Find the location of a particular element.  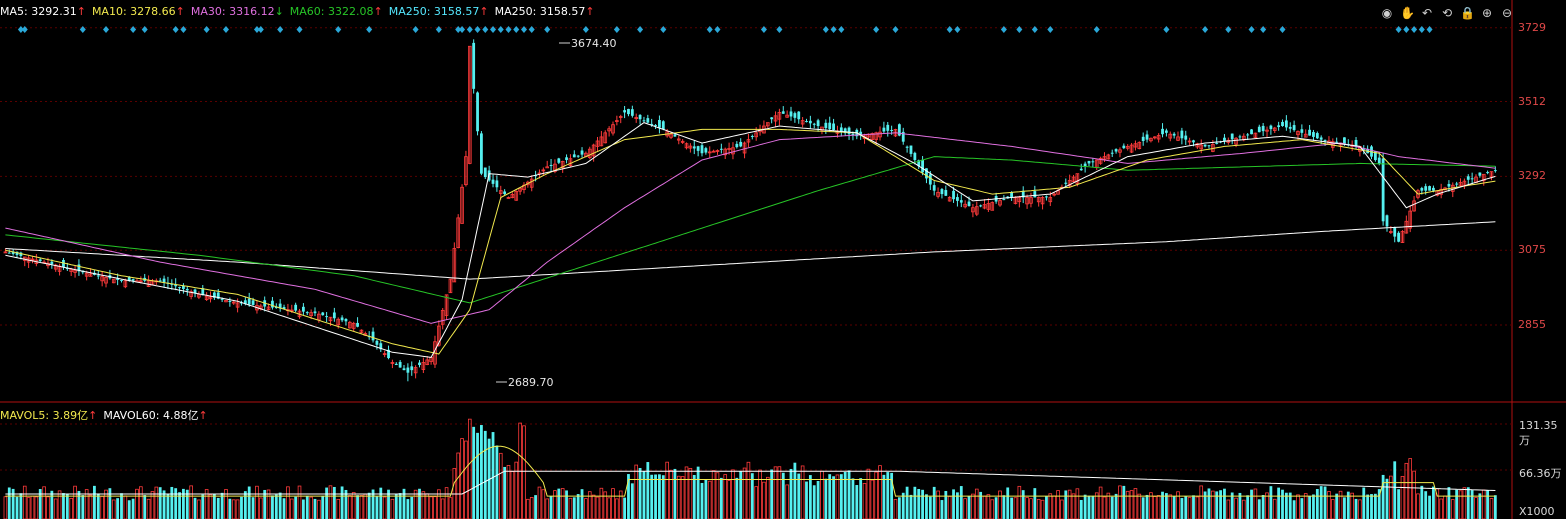

zoom-in-icon: ⊕ is located at coordinates (1487, 13).